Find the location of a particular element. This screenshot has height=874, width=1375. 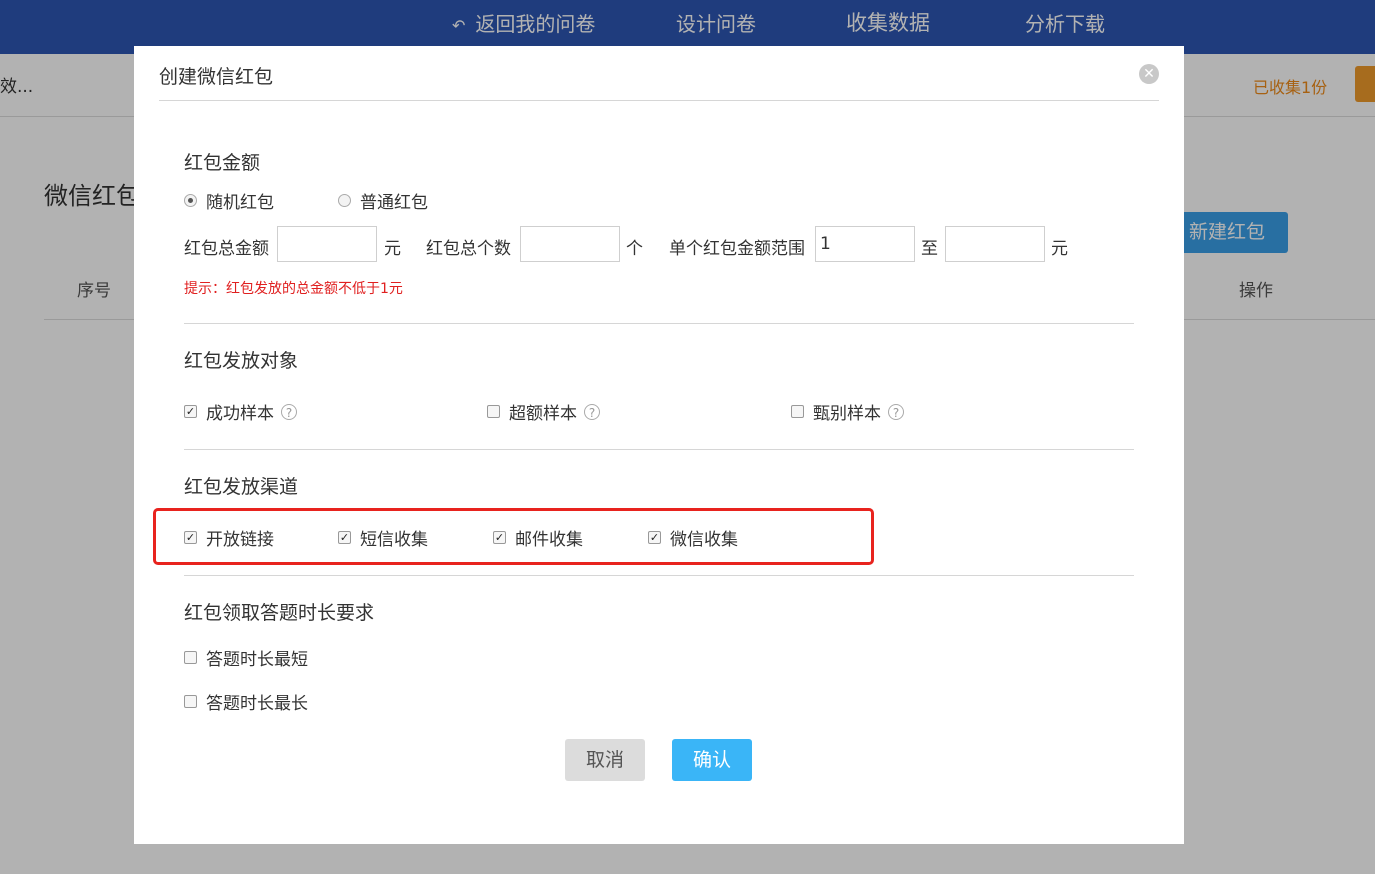

radio-random-packet: 随机红包 is located at coordinates (229, 200).